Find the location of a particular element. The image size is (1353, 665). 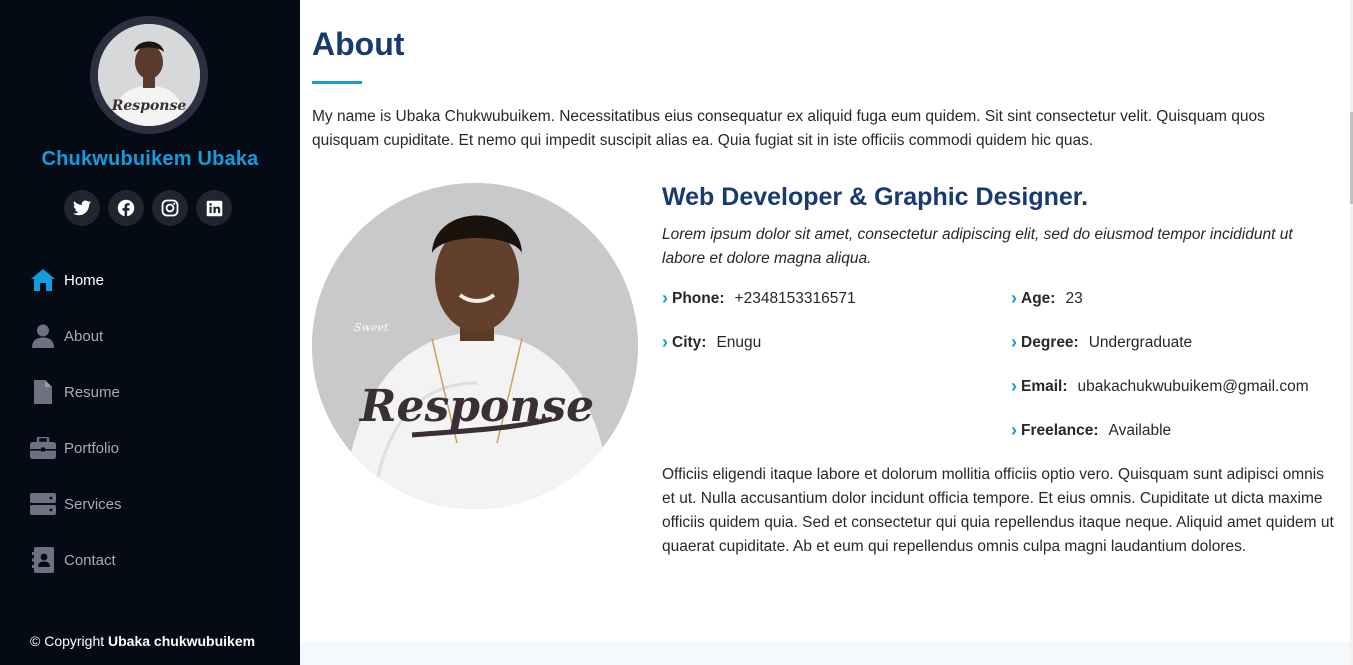

avatar: Response is located at coordinates (149, 75).